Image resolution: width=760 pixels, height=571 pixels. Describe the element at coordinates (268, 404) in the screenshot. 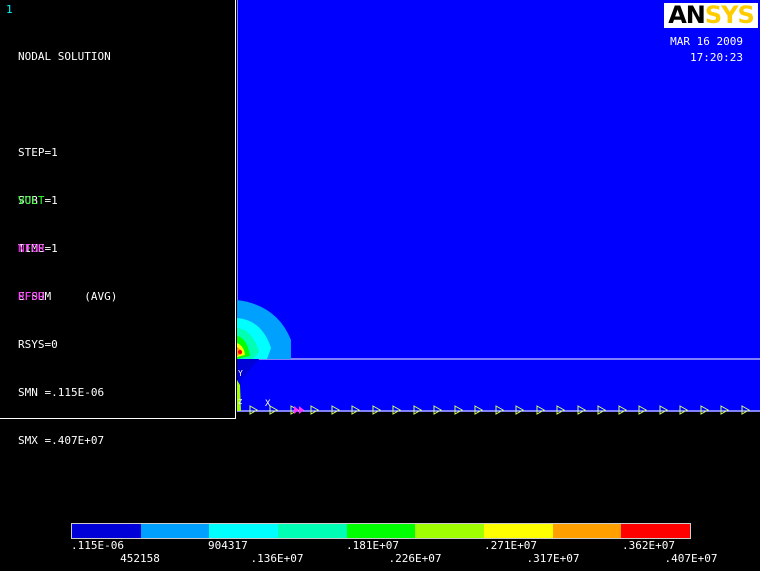

I see `x-axis-marker: X` at that location.